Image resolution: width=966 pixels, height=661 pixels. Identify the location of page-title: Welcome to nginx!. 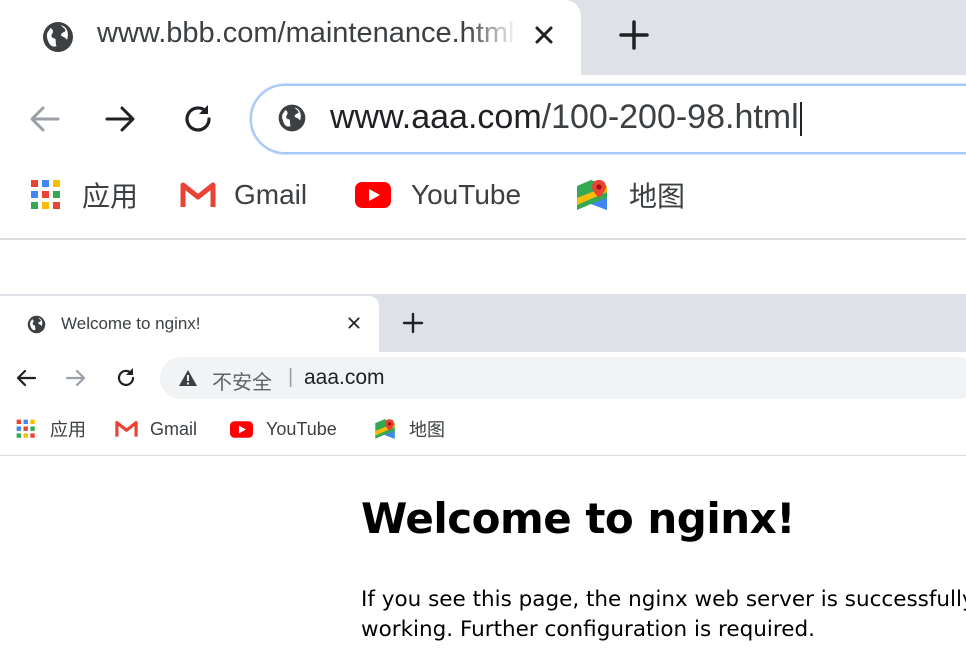
(578, 518).